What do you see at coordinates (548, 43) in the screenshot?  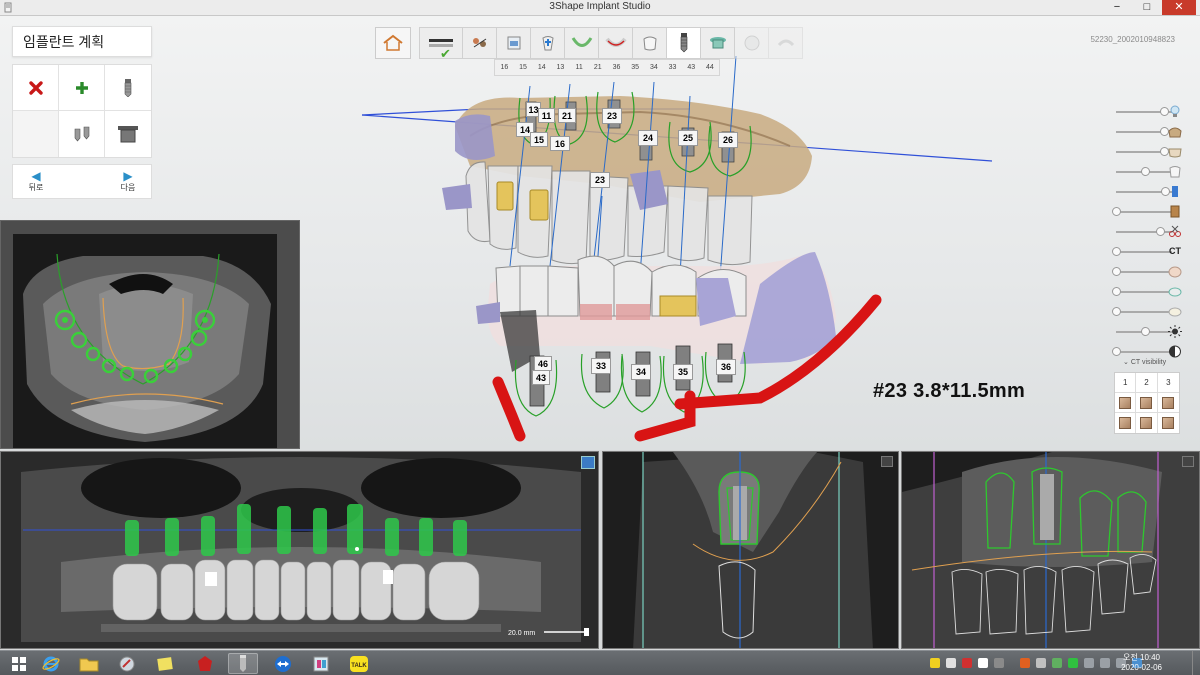 I see `wf-step-alignment` at bounding box center [548, 43].